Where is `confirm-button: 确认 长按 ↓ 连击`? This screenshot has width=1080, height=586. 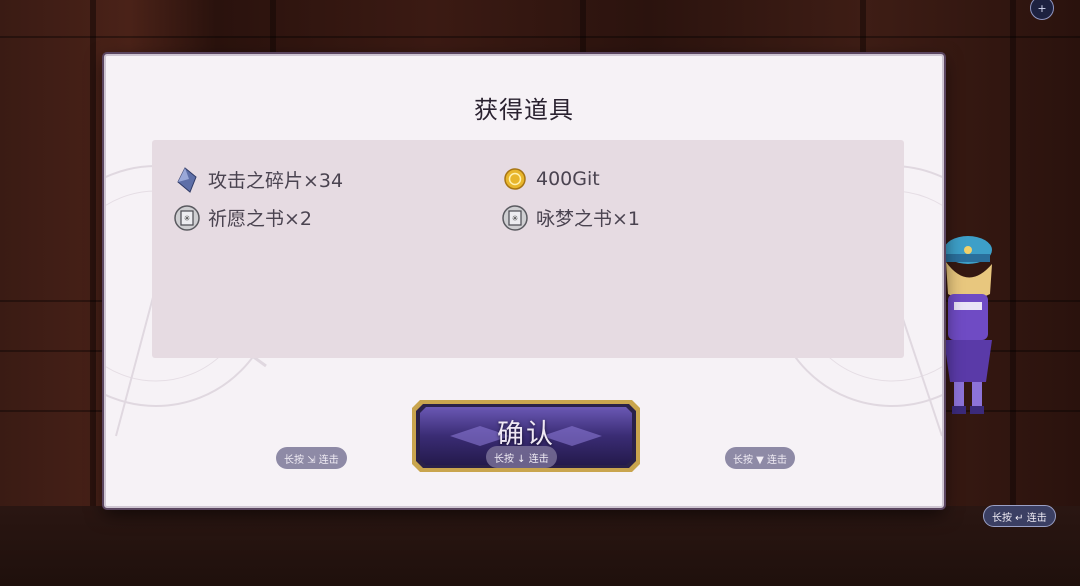
confirm-button: 确认 长按 ↓ 连击 is located at coordinates (526, 436).